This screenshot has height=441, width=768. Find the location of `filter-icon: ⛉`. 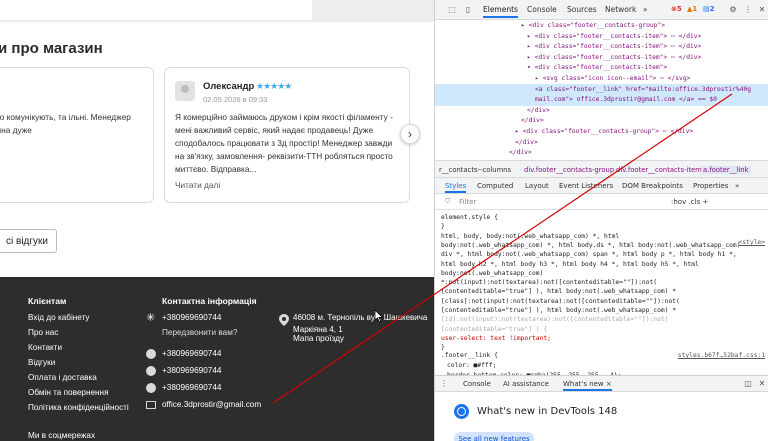

filter-icon: ⛉ is located at coordinates (448, 201).